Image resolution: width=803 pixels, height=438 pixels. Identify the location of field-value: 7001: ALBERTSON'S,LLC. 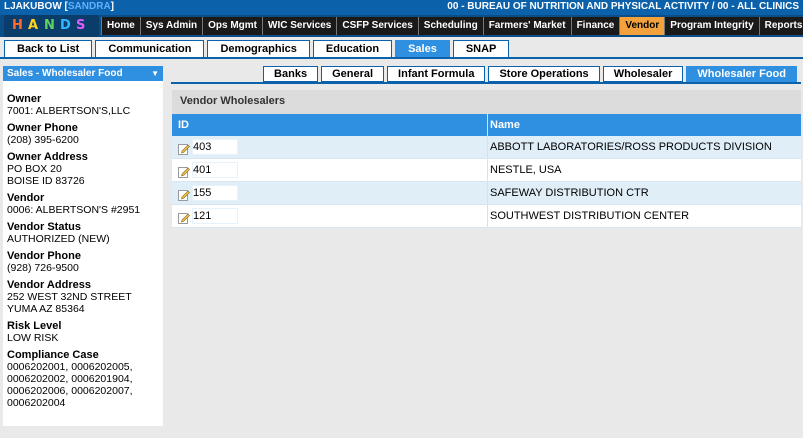
(69, 111).